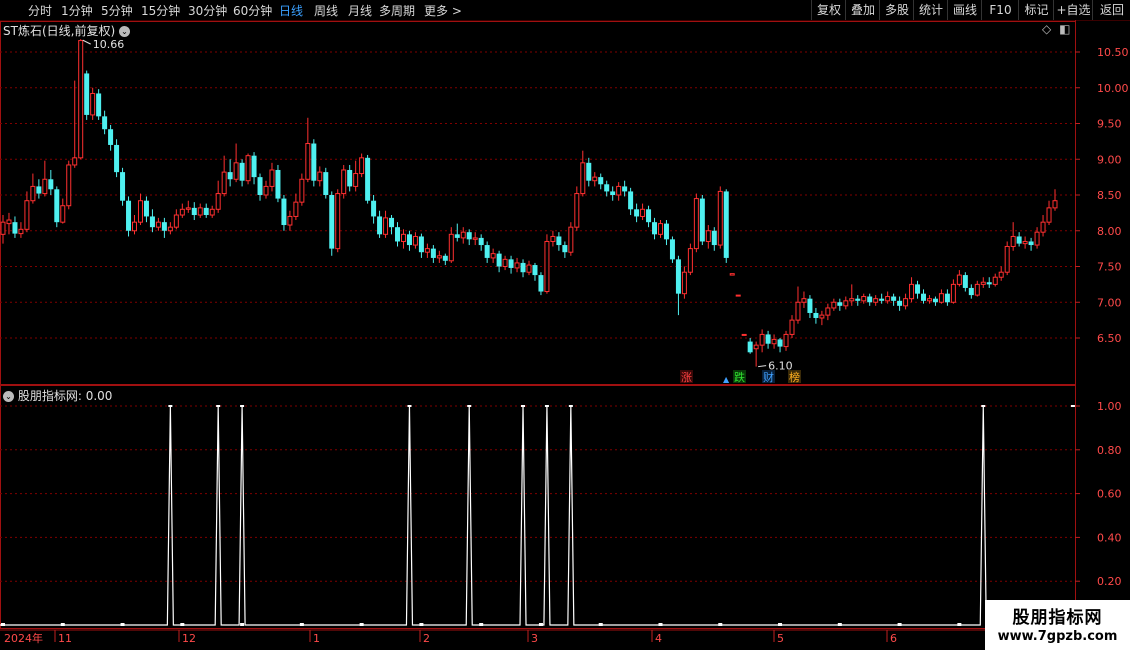 The image size is (1130, 650). I want to click on chart-options-icon: ⌄, so click(124, 31).